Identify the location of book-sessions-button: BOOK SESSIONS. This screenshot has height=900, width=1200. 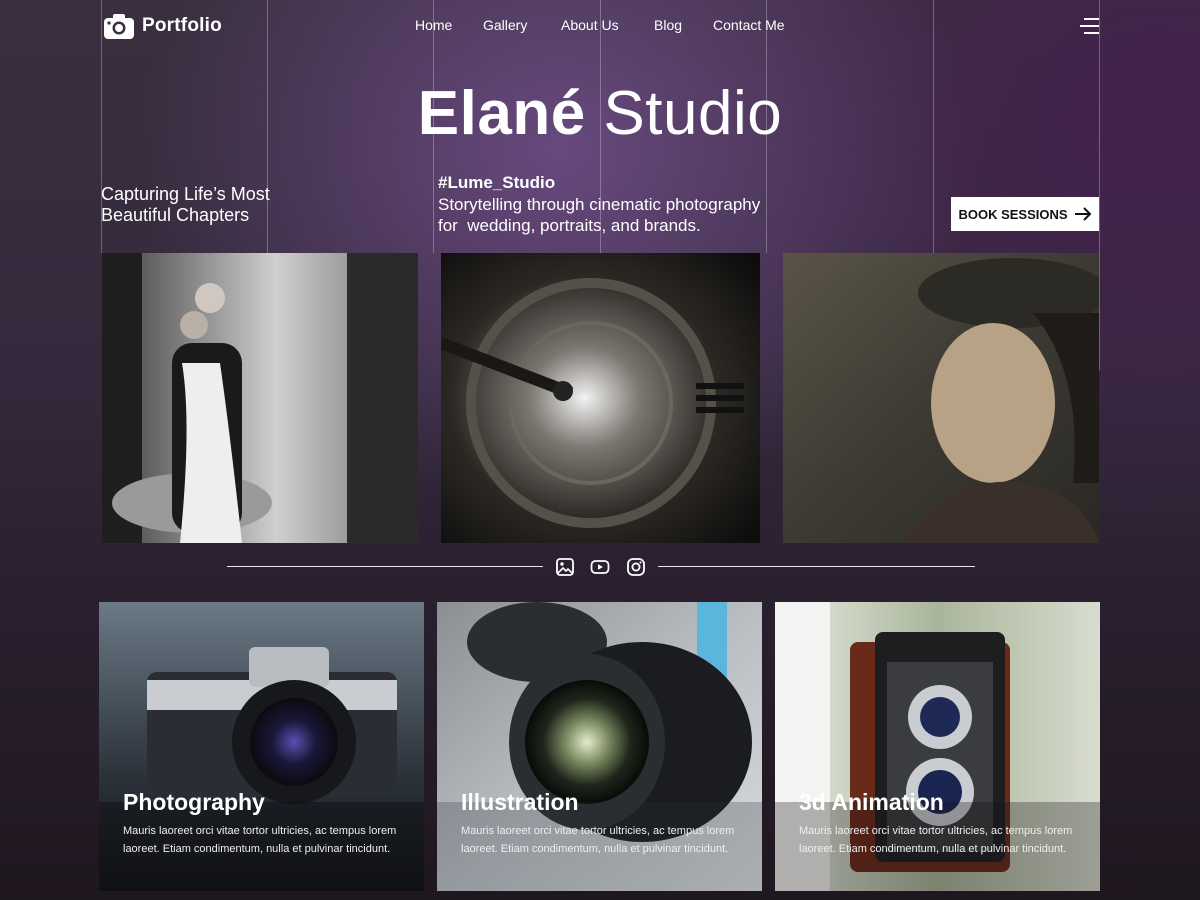
(1025, 214).